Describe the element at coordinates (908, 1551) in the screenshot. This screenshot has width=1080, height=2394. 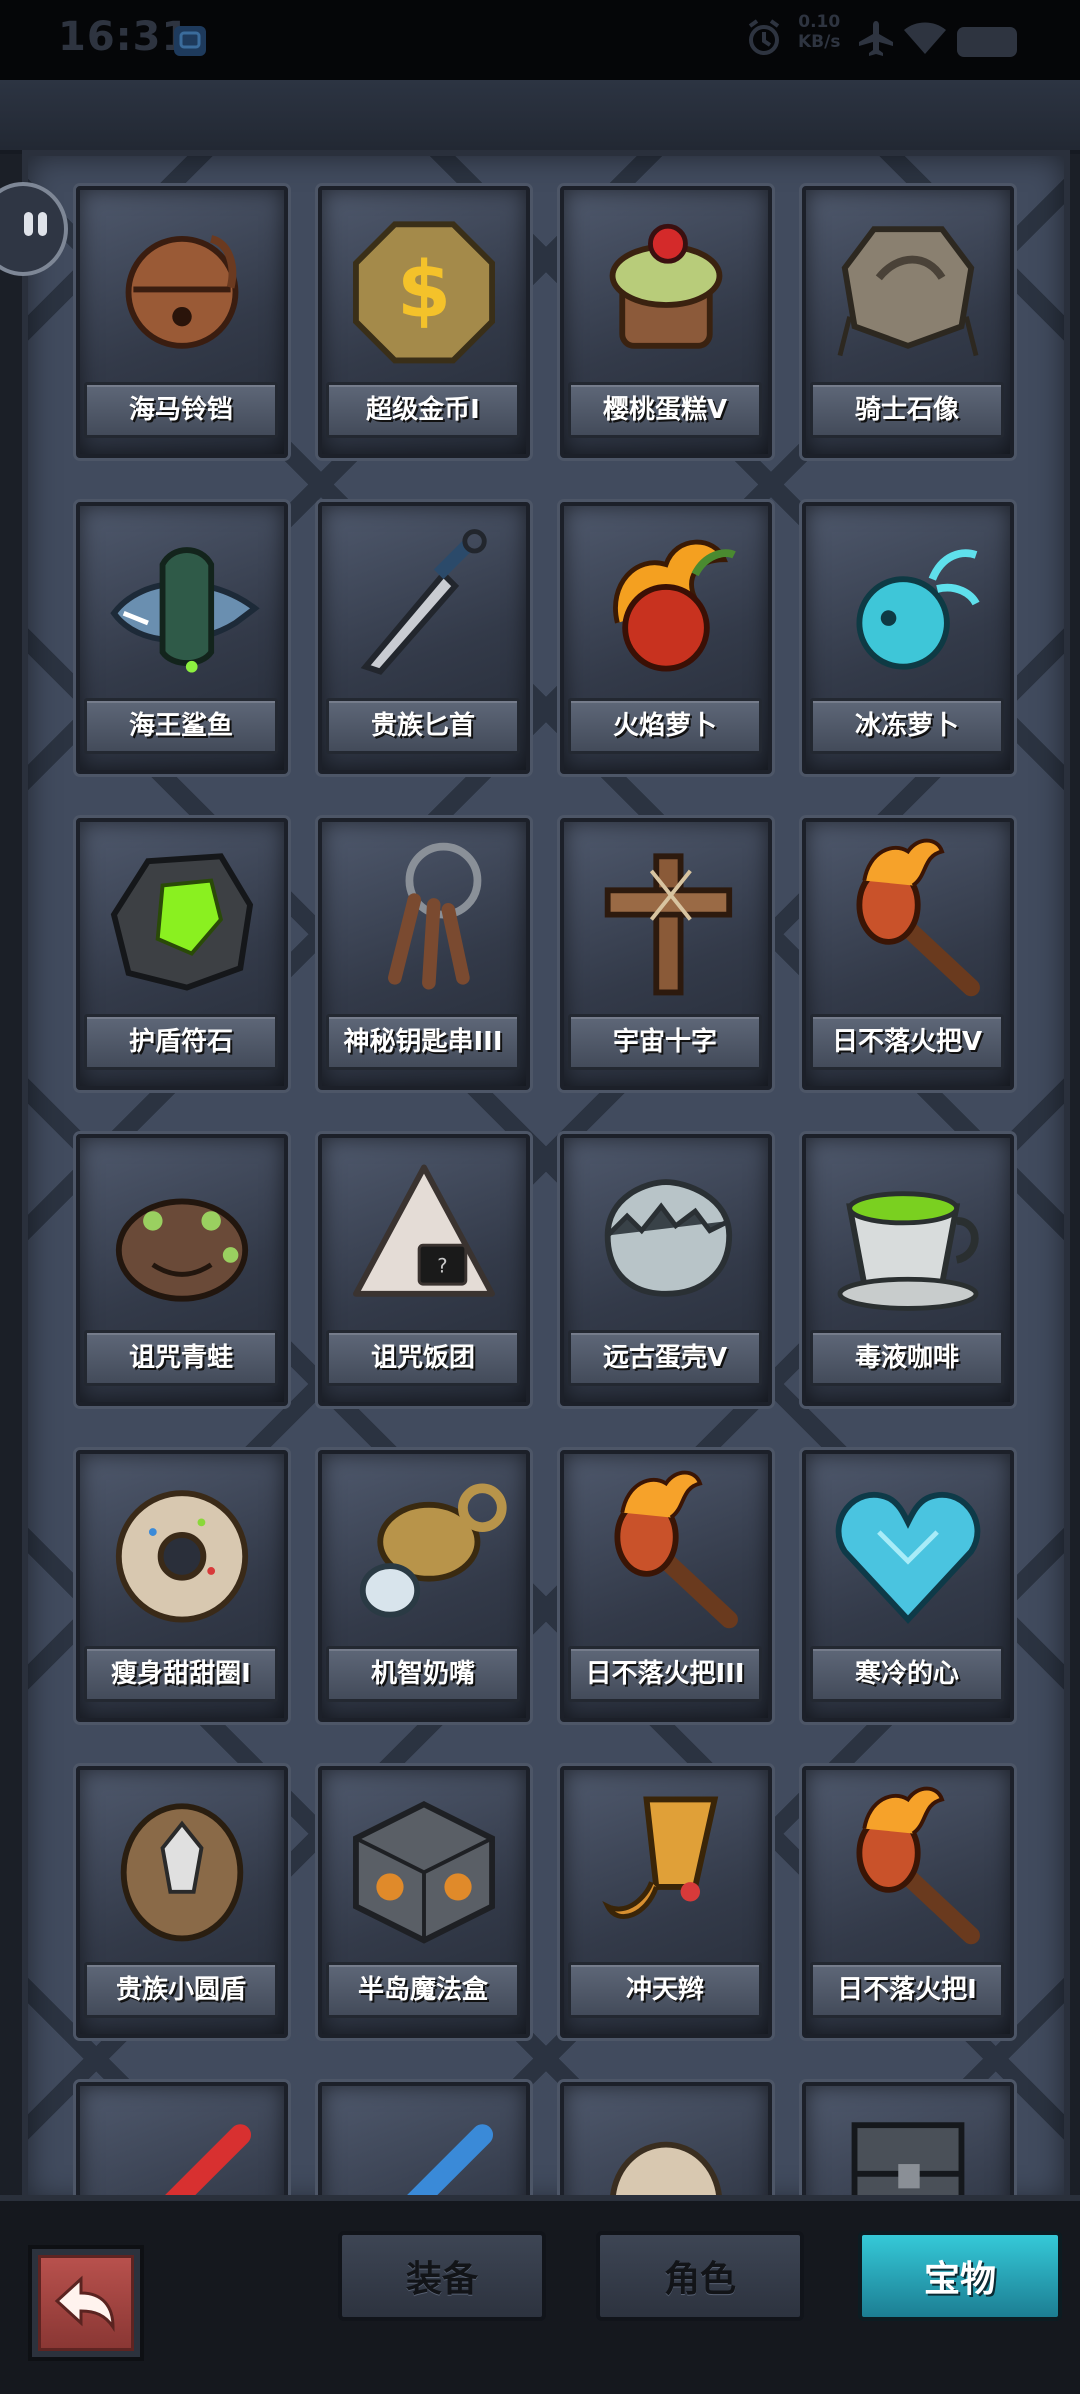
I see `ice-heart-icon` at that location.